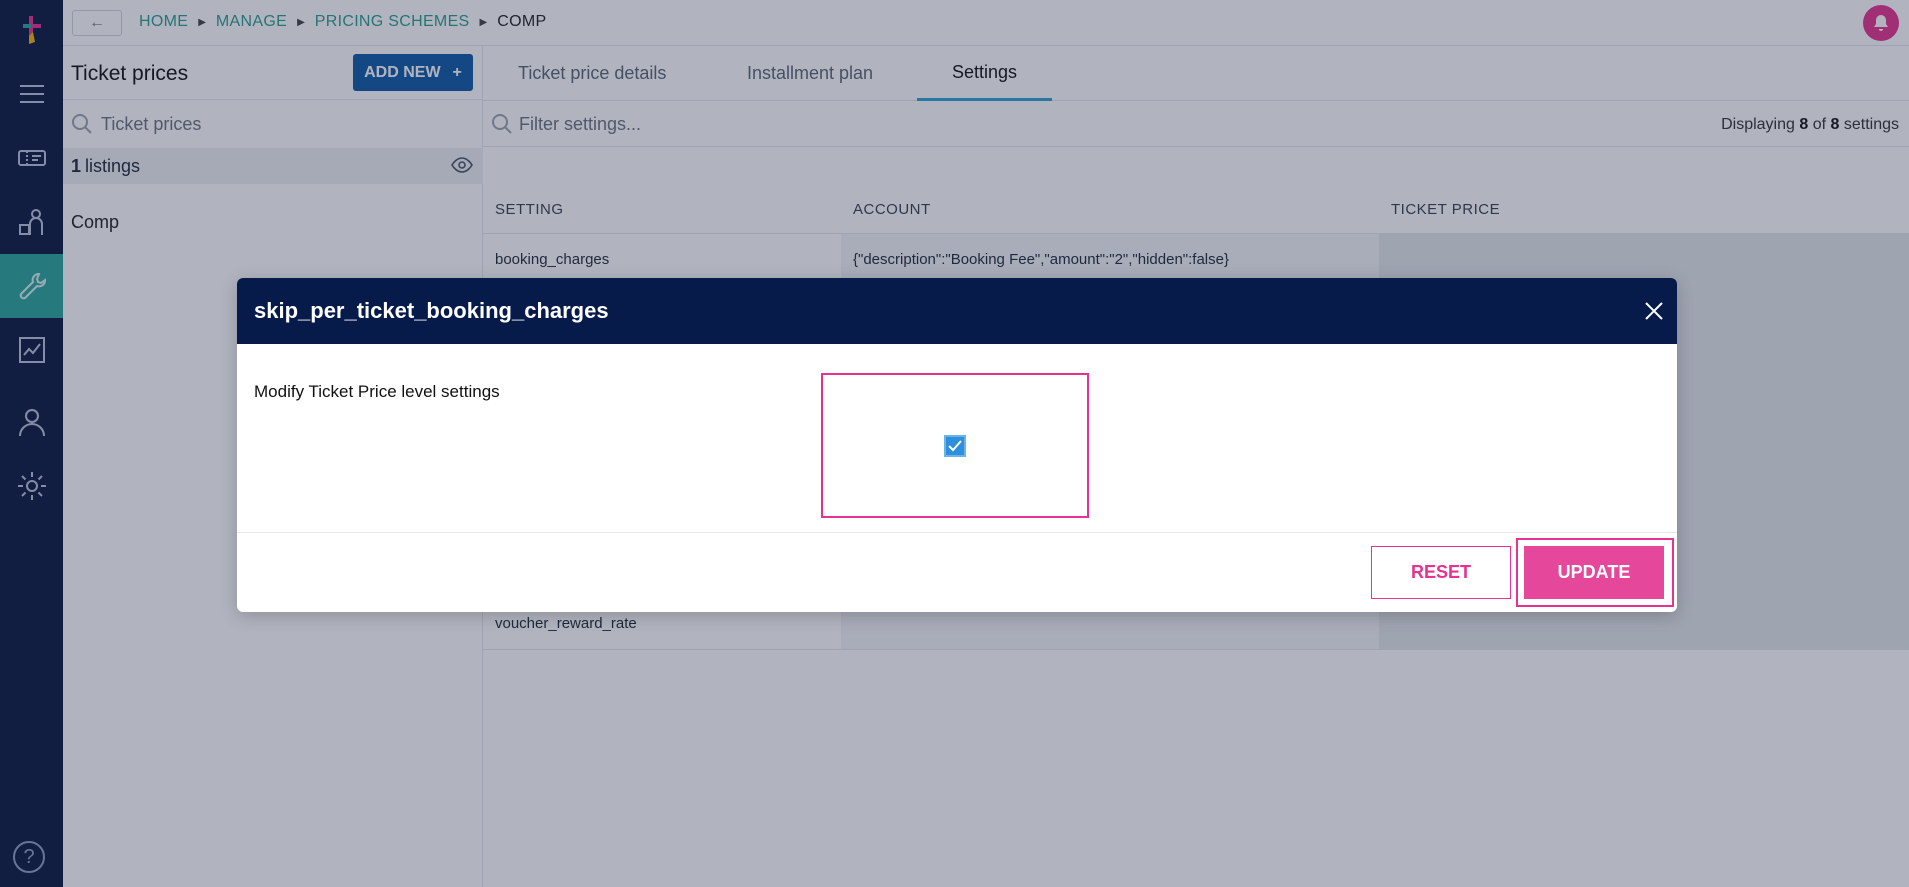  What do you see at coordinates (1441, 572) in the screenshot?
I see `reset-button: RESET` at bounding box center [1441, 572].